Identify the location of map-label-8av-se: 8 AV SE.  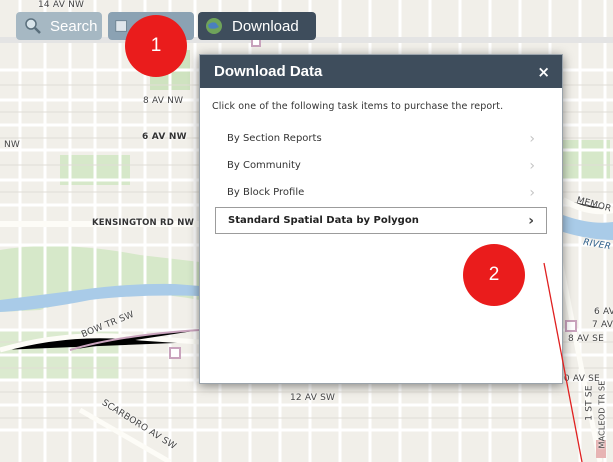
(586, 339).